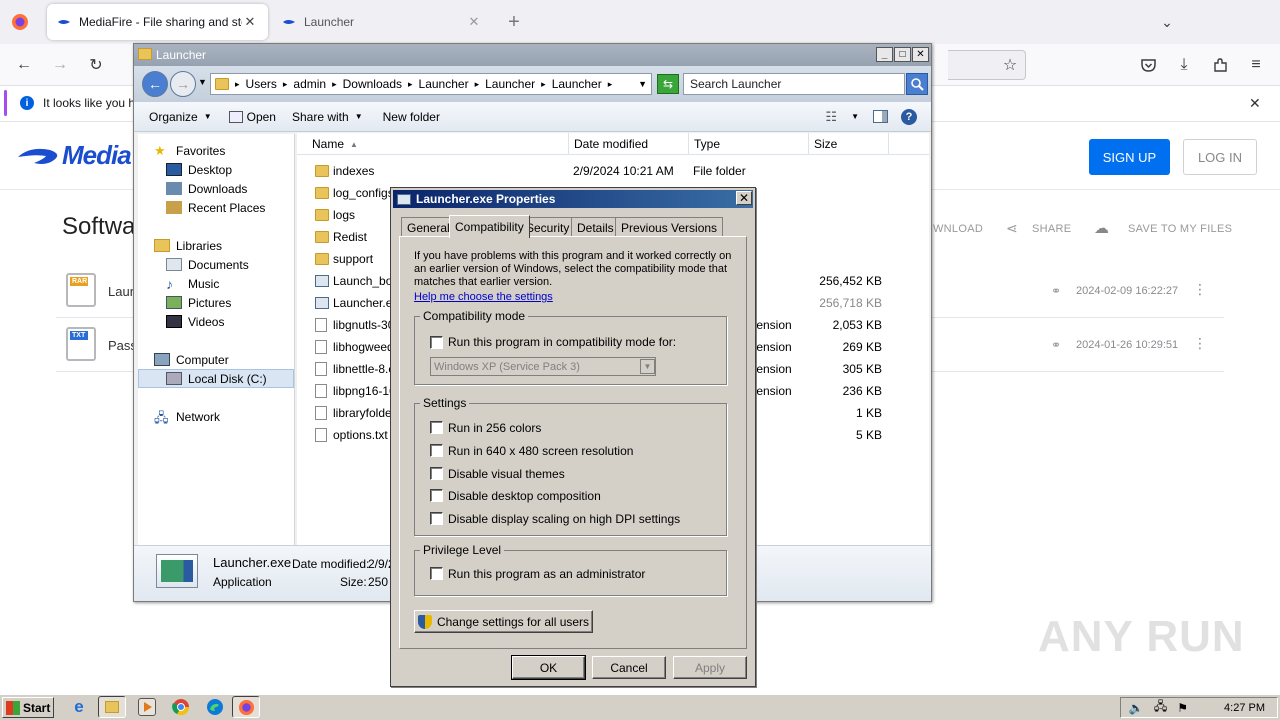  What do you see at coordinates (1255, 103) in the screenshot?
I see `close-notification-icon: ✕` at bounding box center [1255, 103].